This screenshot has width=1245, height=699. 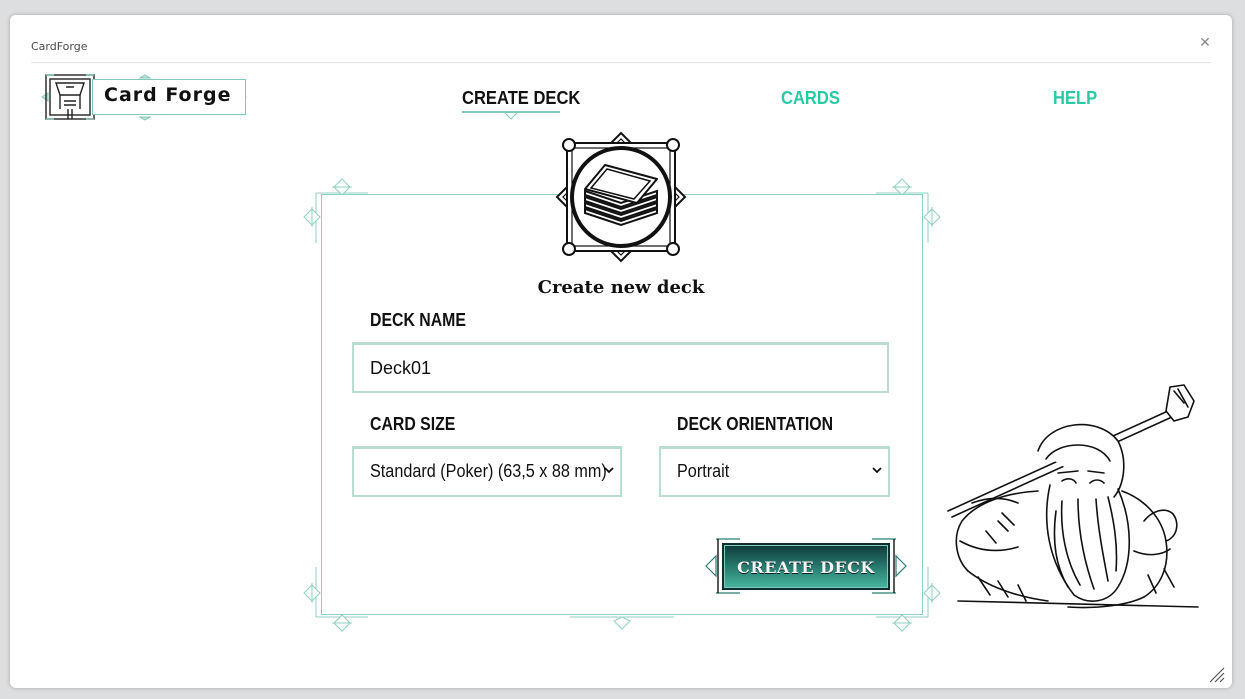 I want to click on title-divider, so click(x=621, y=62).